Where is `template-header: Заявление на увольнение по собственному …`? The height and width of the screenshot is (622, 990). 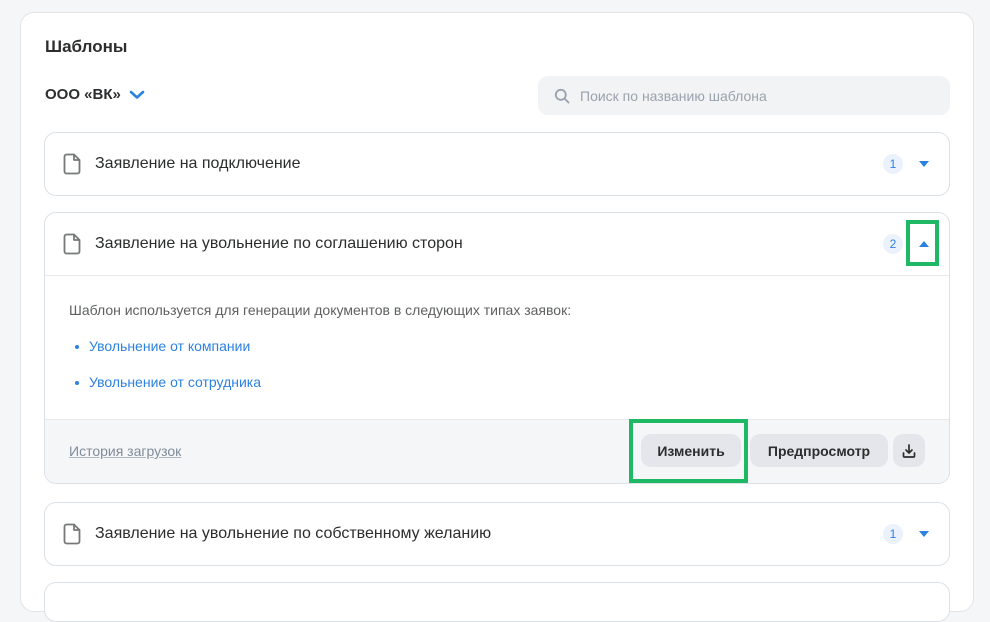
template-header: Заявление на увольнение по собственному … is located at coordinates (497, 534).